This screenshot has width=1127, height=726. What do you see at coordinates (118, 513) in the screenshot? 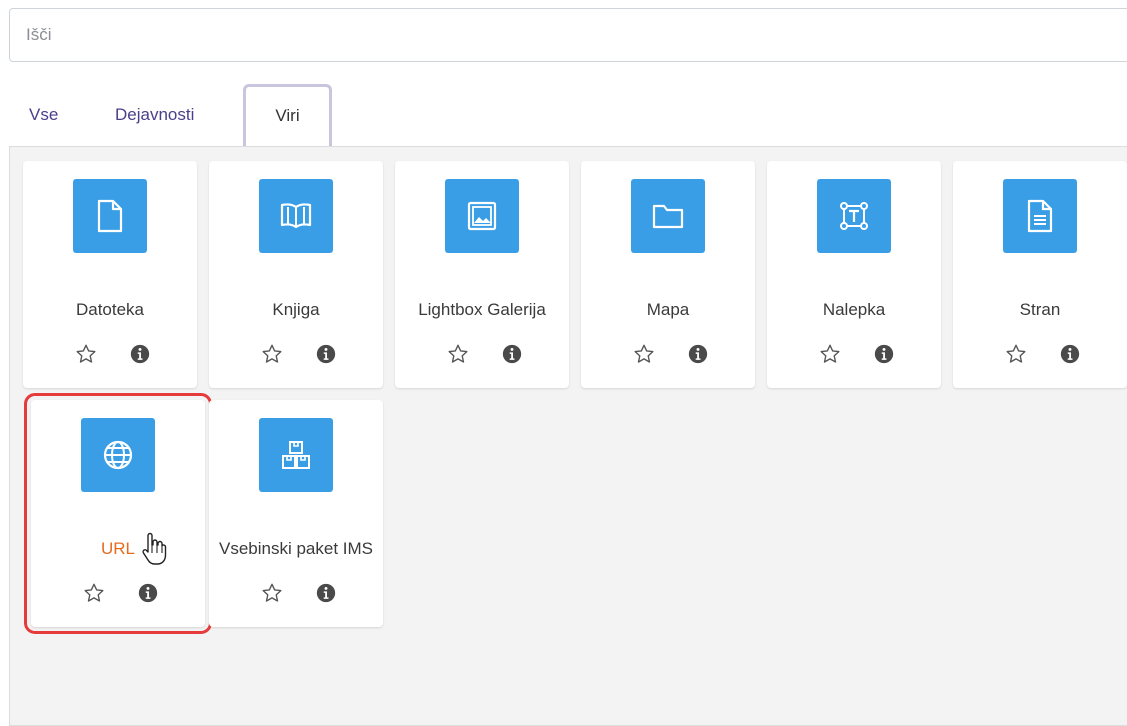
I see `module-card-url: URL` at bounding box center [118, 513].